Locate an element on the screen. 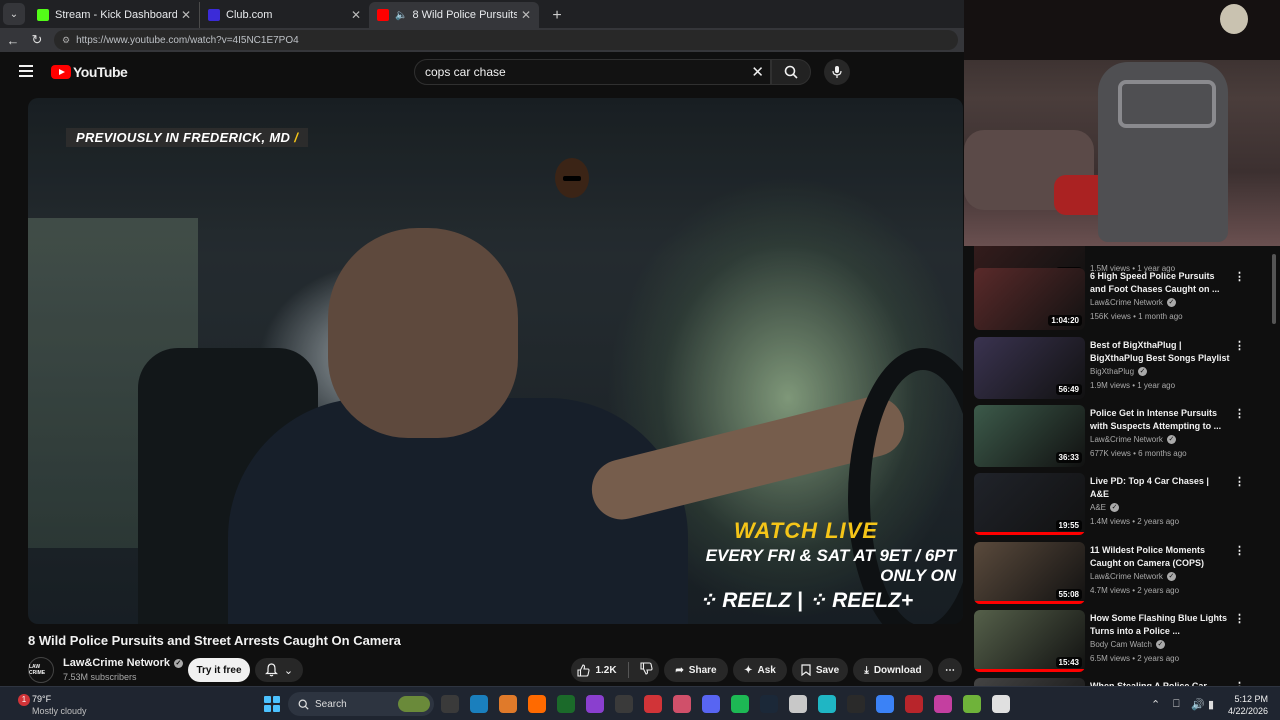 This screenshot has height=720, width=1280. menu-icon is located at coordinates (26, 71).